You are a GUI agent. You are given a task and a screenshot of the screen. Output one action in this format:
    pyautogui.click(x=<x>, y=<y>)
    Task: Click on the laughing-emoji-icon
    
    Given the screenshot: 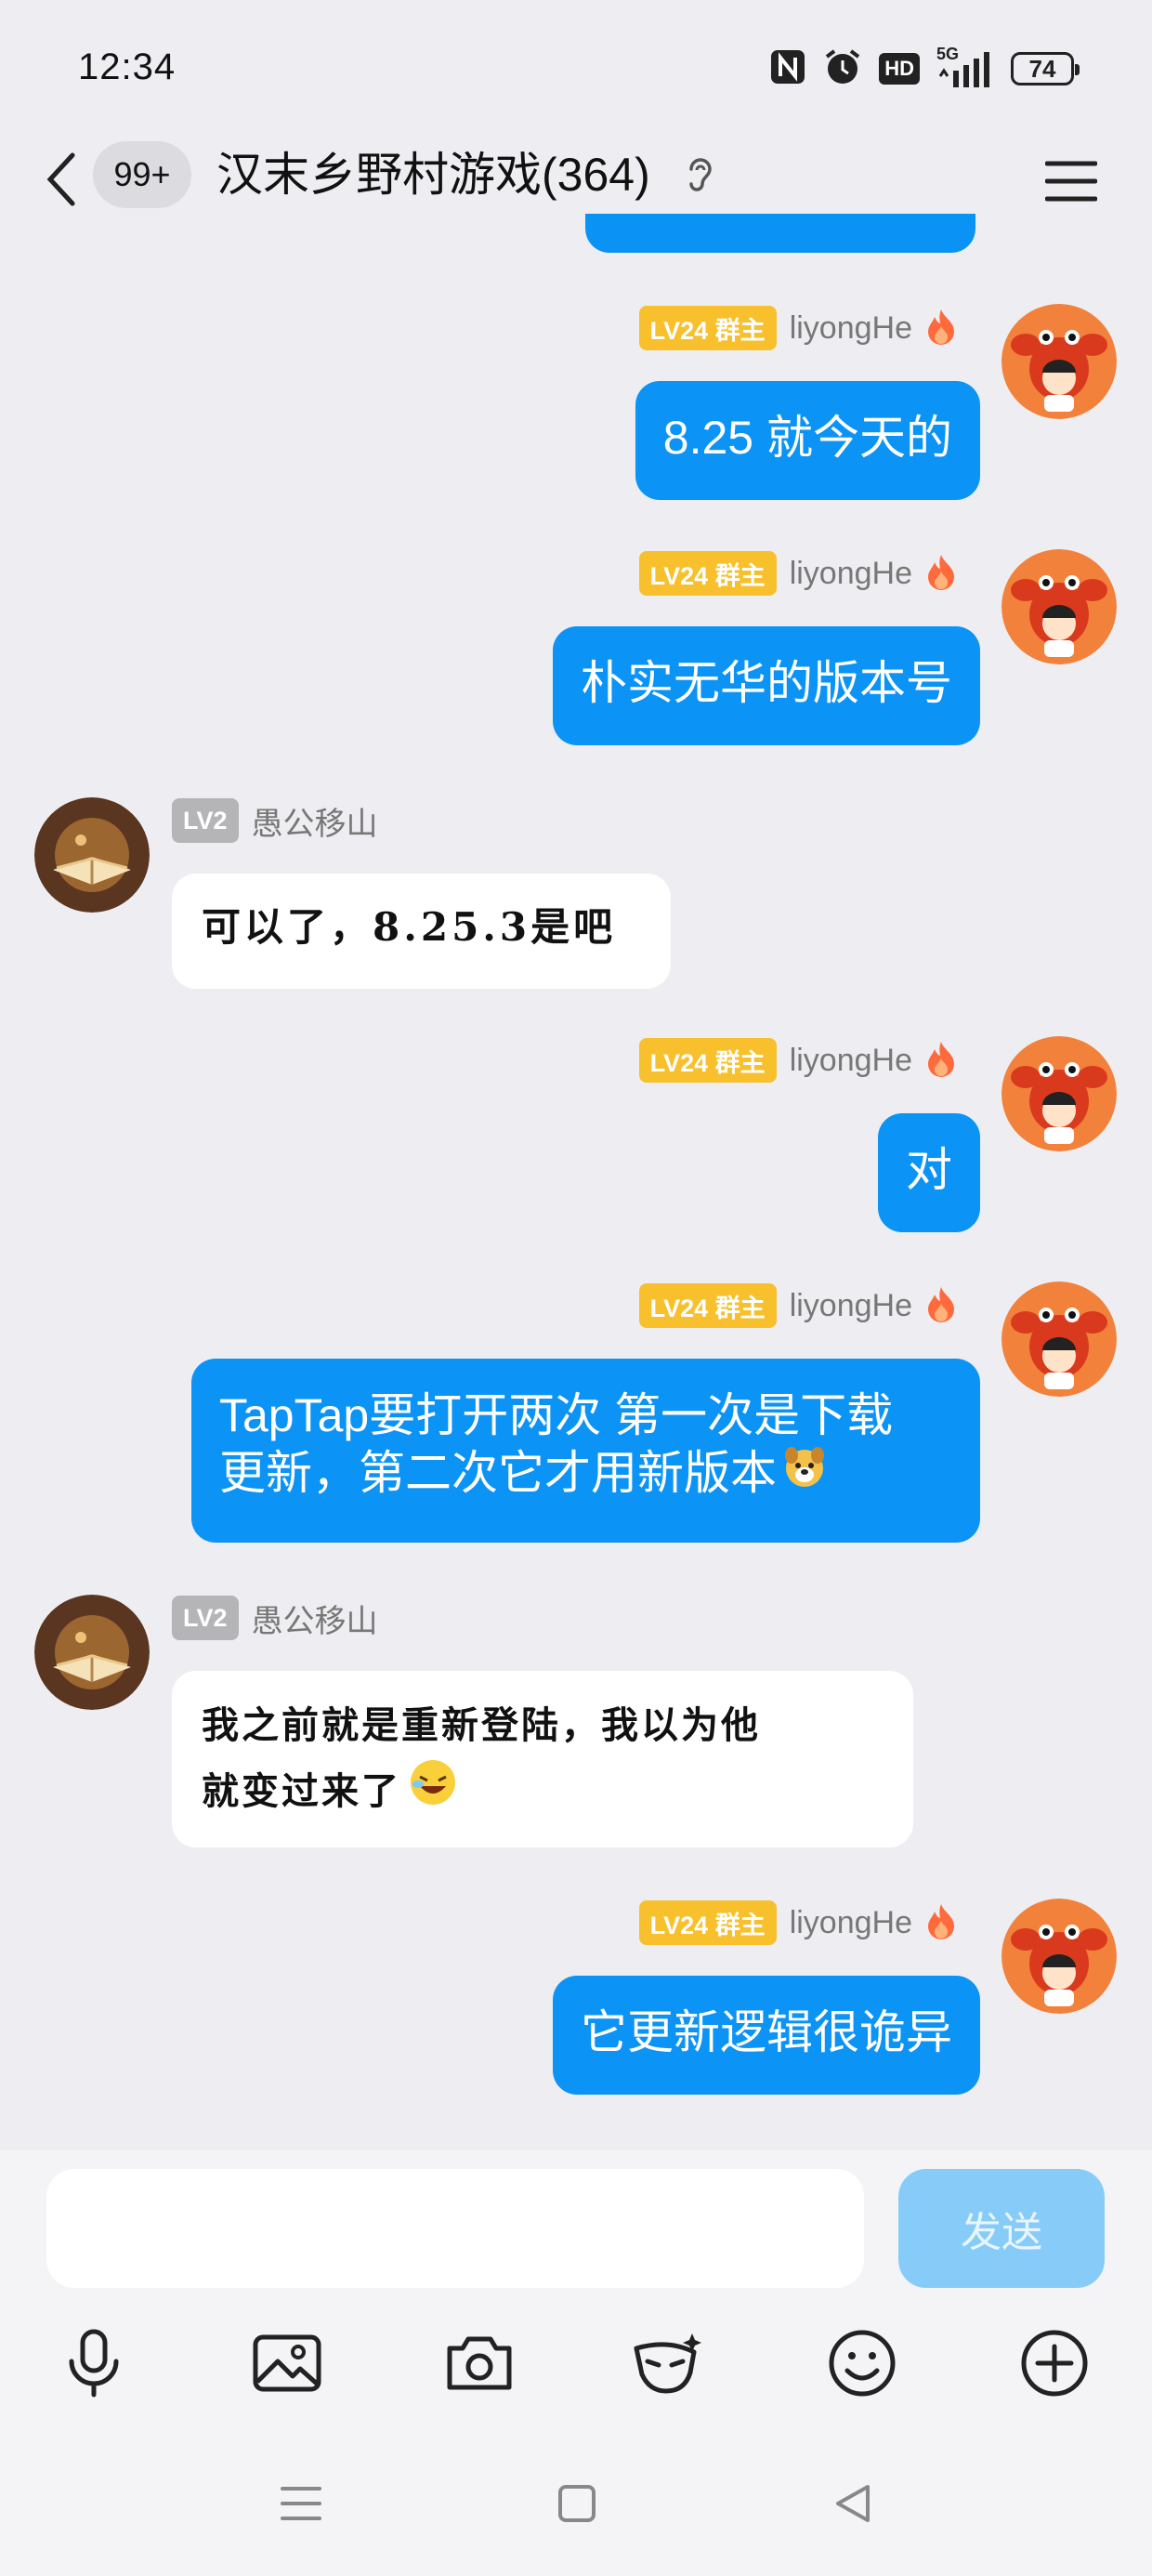 What is the action you would take?
    pyautogui.click(x=433, y=1791)
    